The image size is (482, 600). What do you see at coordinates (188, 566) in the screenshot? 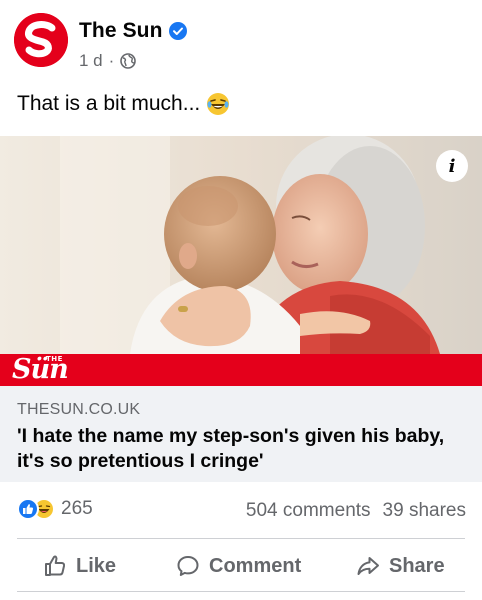
I see `comment-icon` at bounding box center [188, 566].